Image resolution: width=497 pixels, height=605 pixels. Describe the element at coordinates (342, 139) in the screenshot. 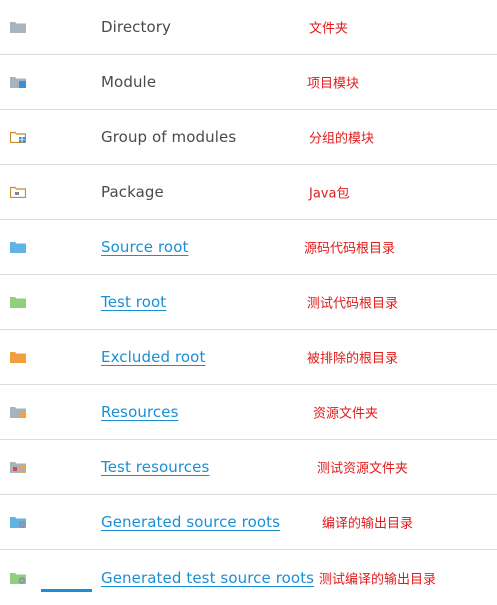

I see `list-item-note: 分组的模块` at that location.